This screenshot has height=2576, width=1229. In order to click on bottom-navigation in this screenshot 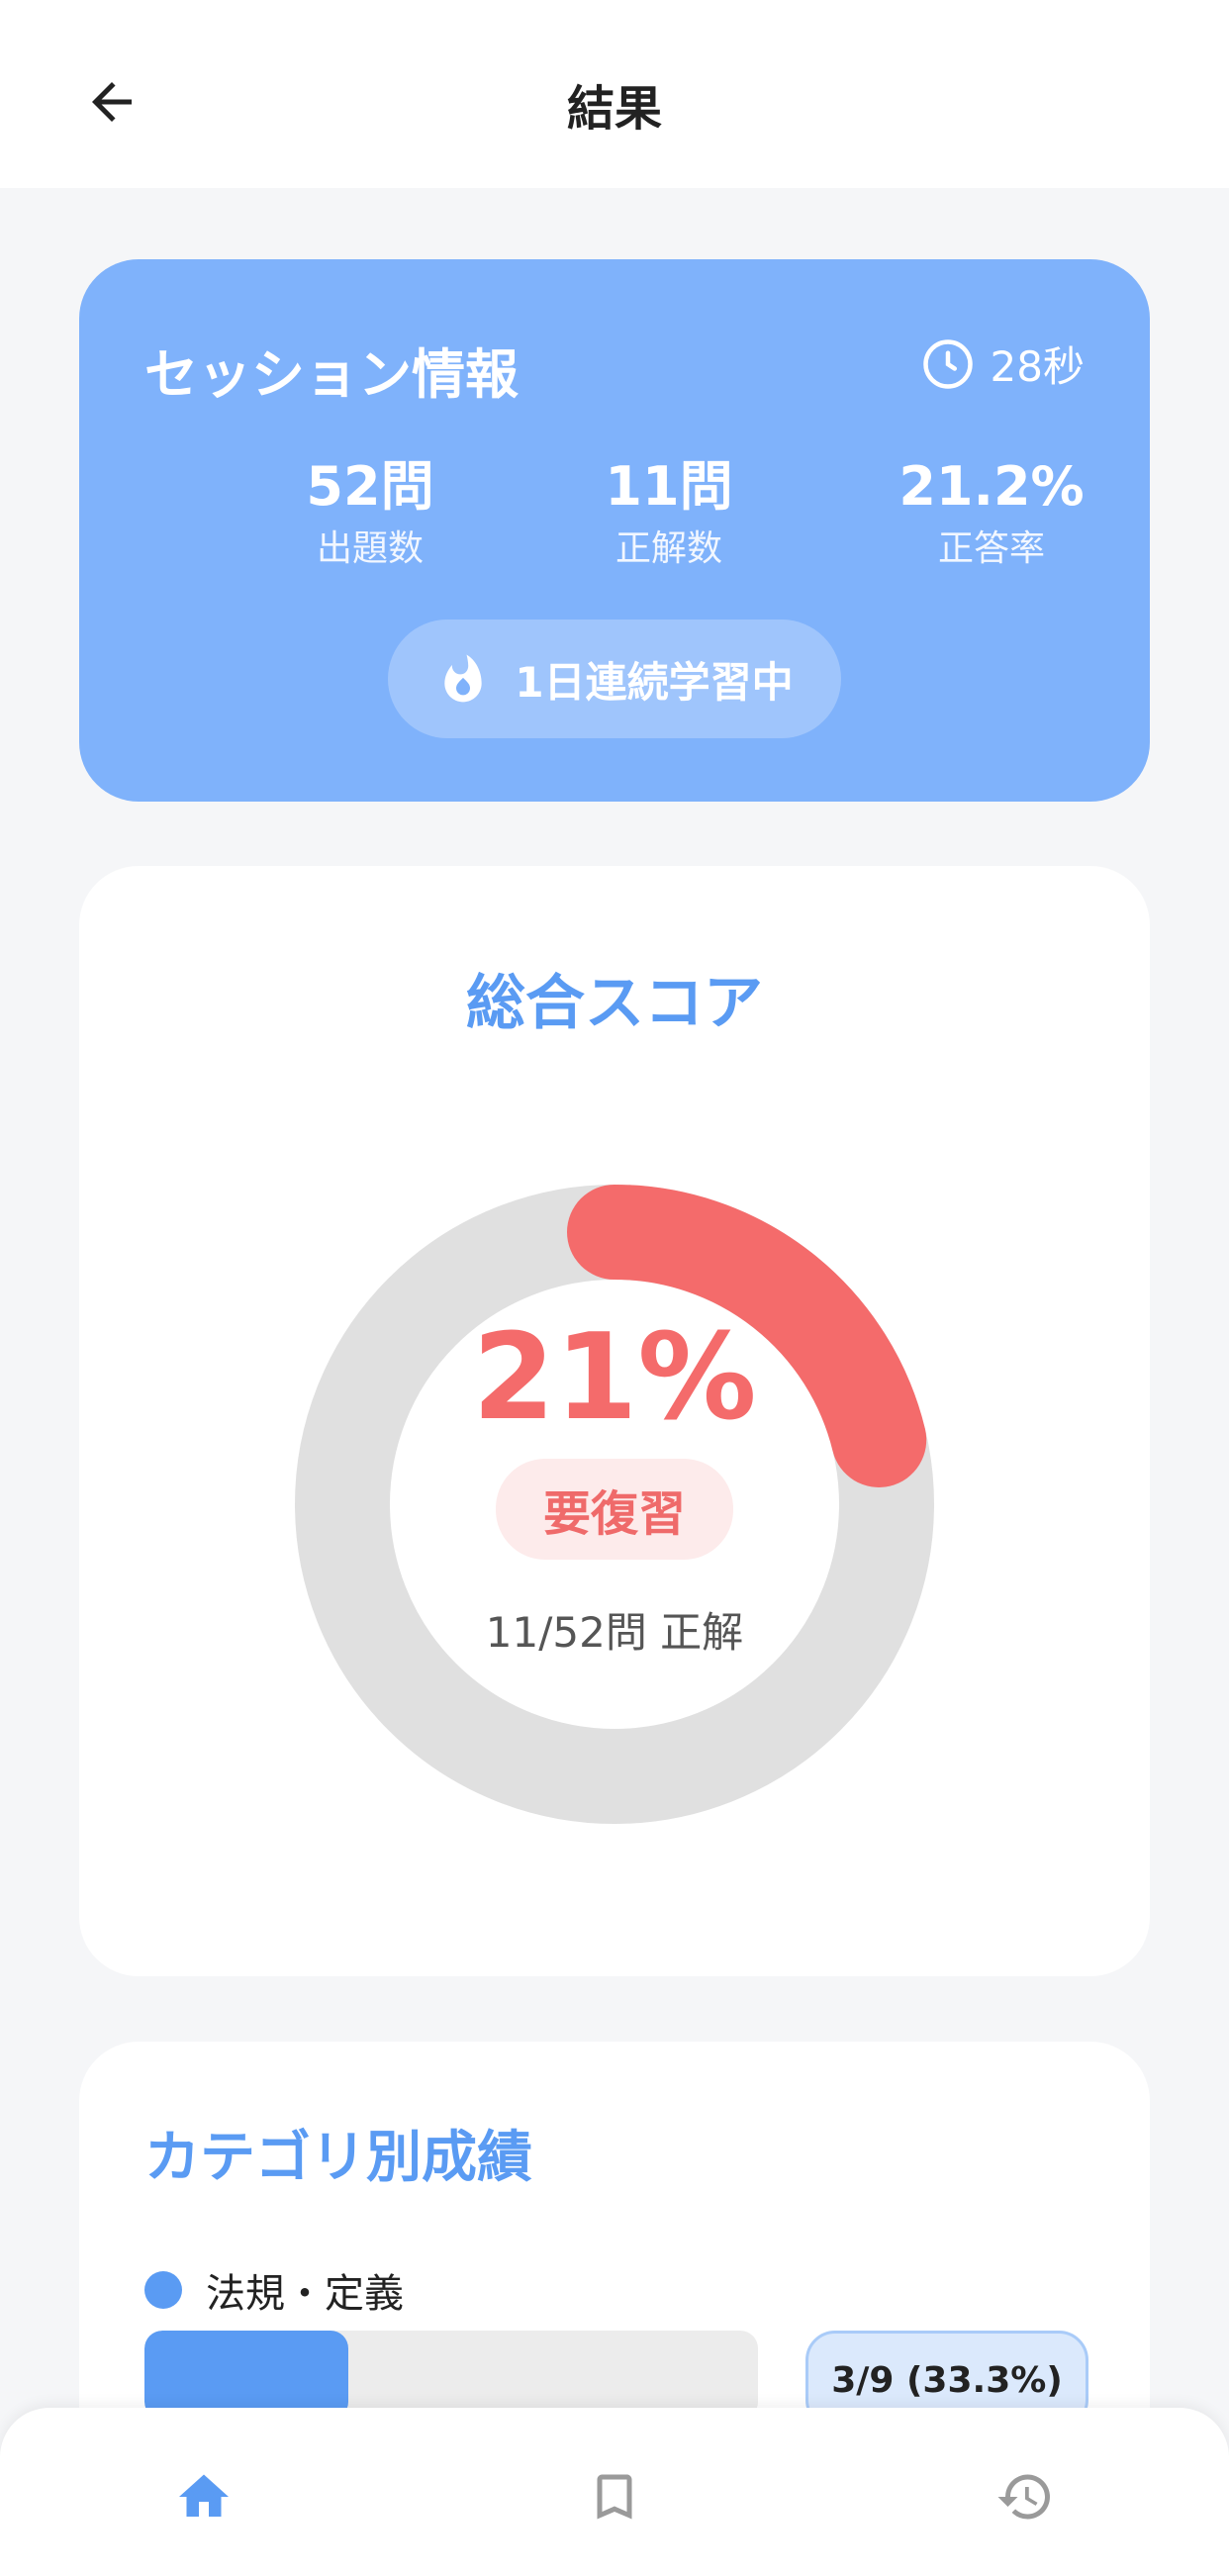, I will do `click(615, 2492)`.